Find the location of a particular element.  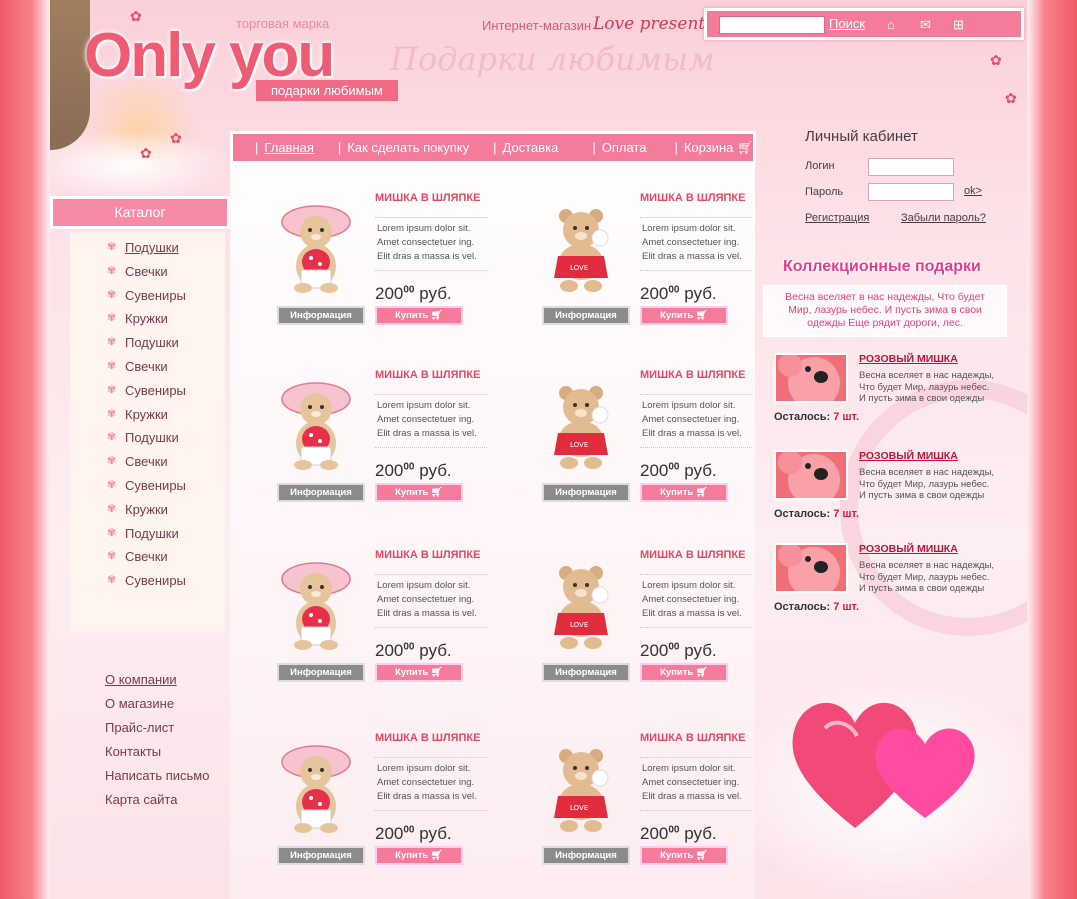

product-description-line: Amet consectetuer ing. is located at coordinates (691, 419).